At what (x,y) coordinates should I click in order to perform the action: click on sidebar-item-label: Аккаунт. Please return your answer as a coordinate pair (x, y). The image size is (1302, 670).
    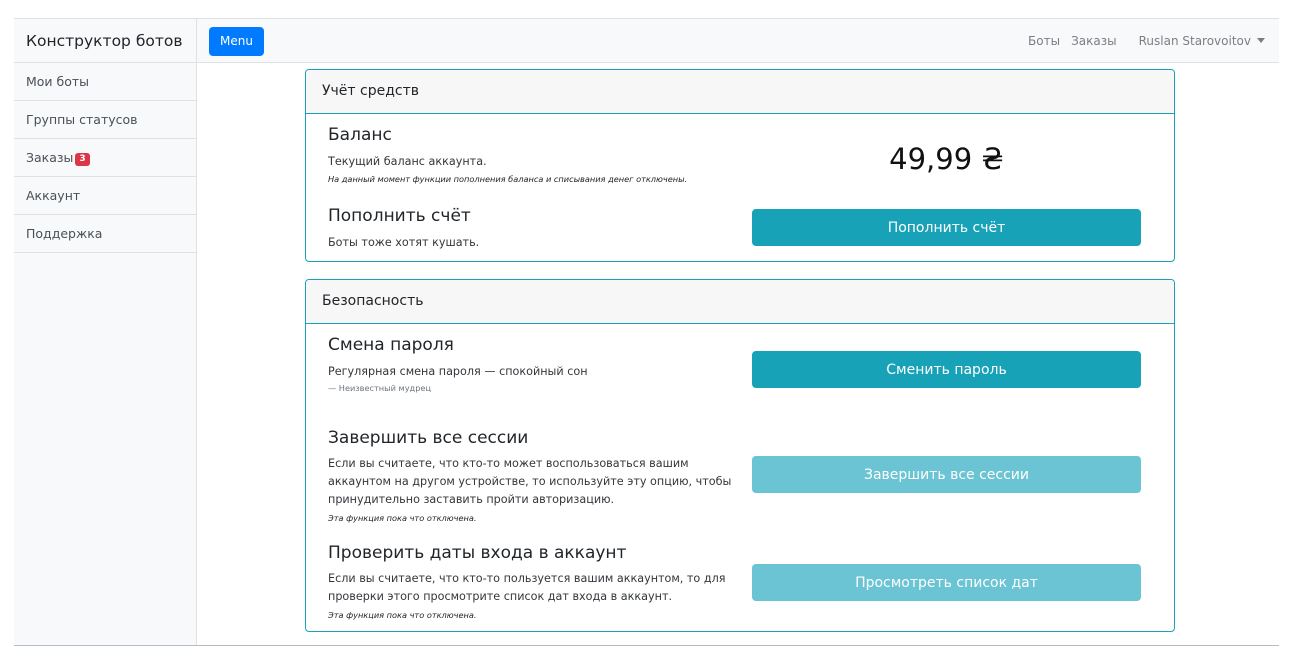
    Looking at the image, I should click on (53, 195).